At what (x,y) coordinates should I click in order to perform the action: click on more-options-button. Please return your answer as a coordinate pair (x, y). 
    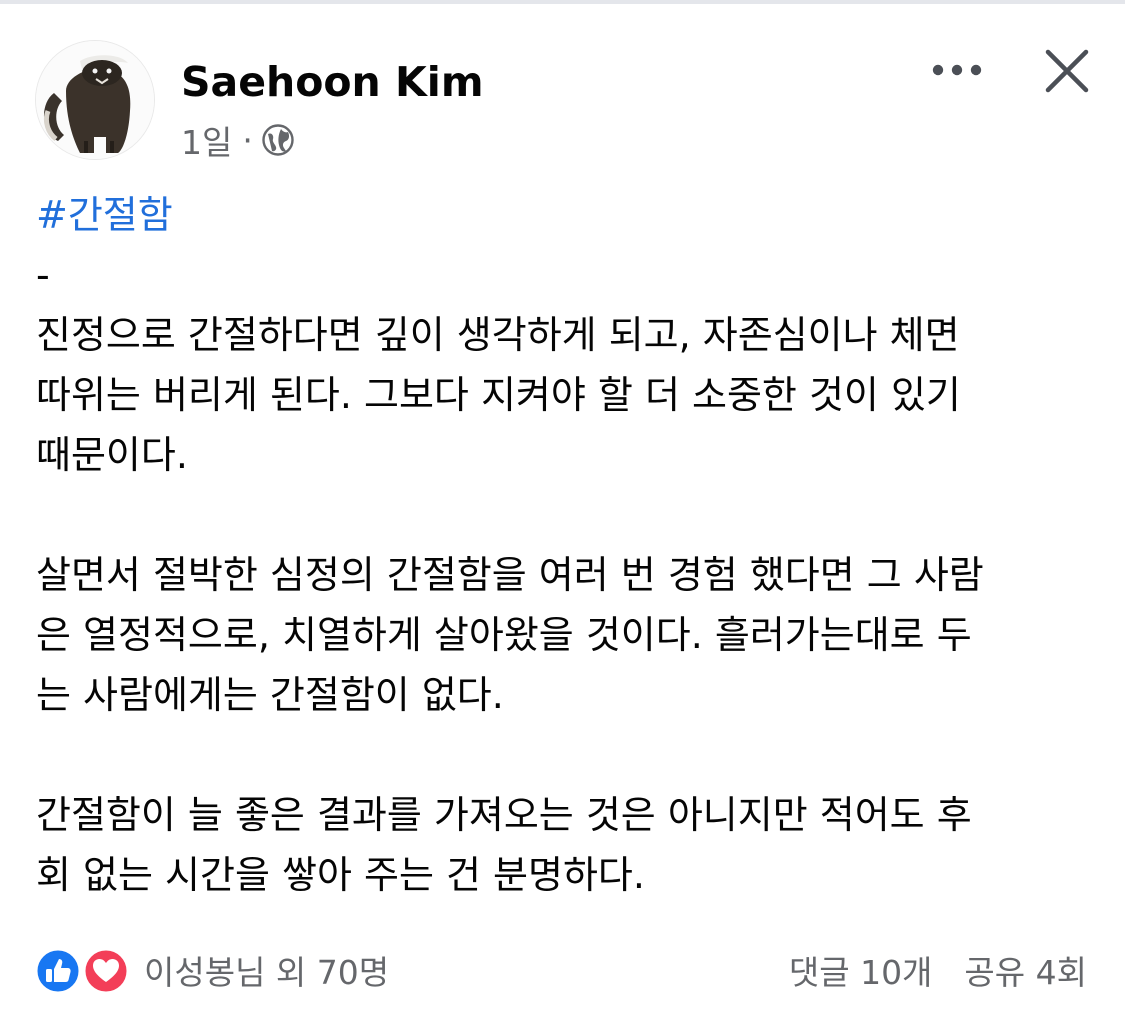
    Looking at the image, I should click on (957, 70).